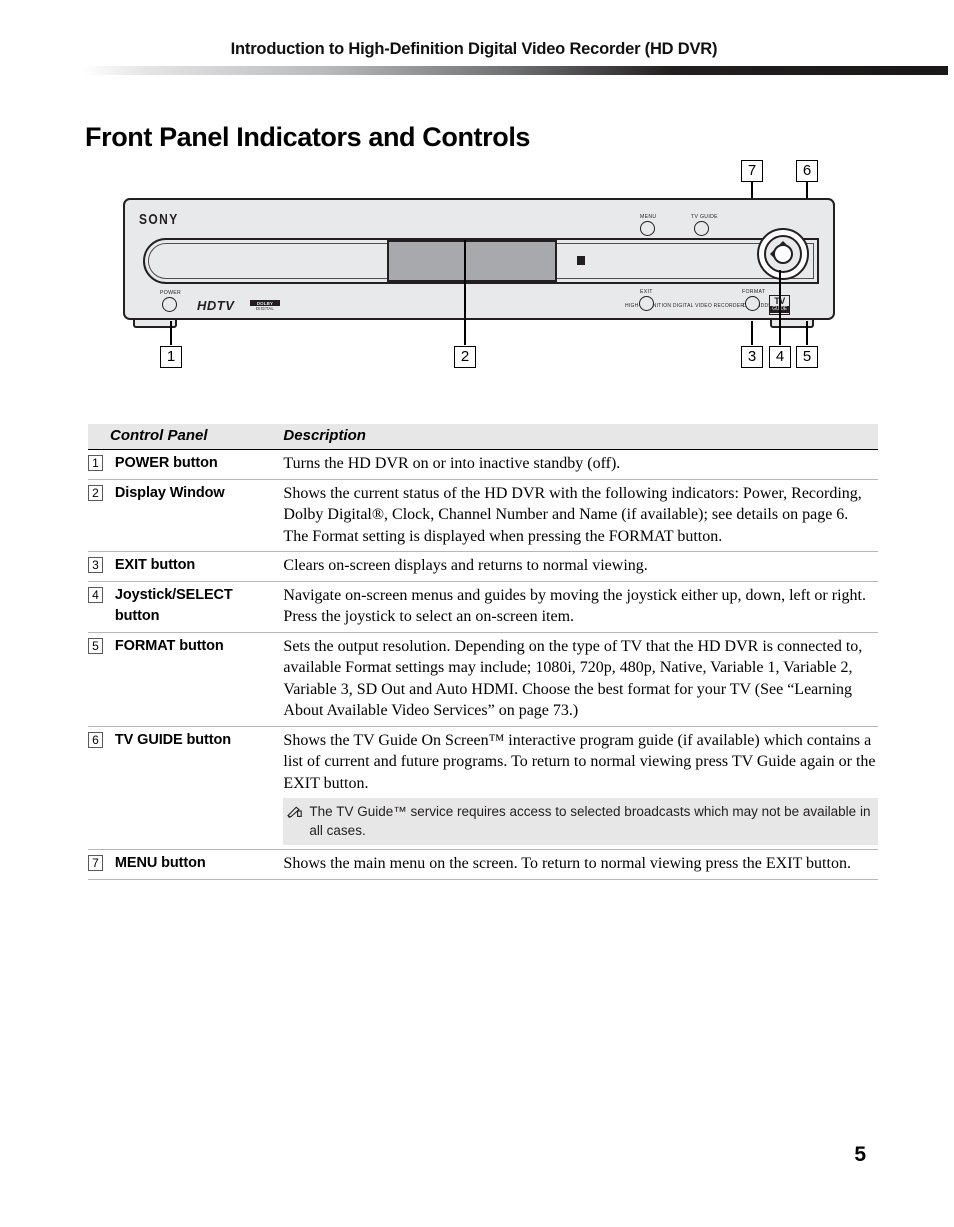  I want to click on row-control-name-cell: EXIT button, so click(193, 566).